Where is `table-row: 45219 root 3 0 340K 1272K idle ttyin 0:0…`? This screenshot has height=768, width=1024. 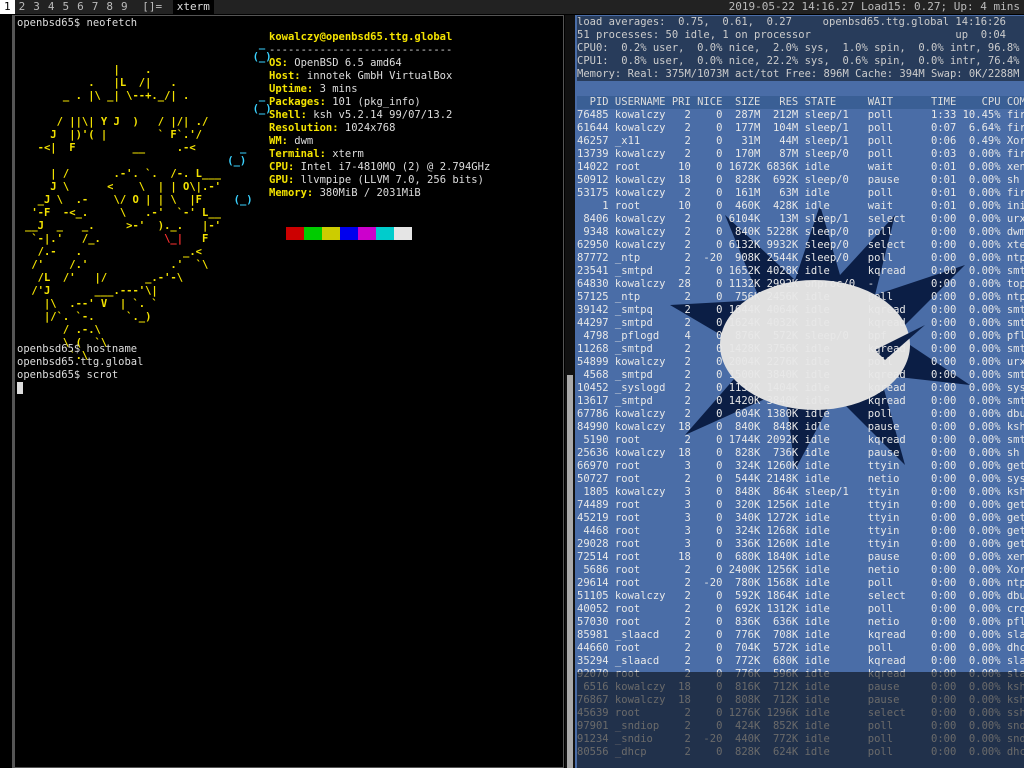
table-row: 45219 root 3 0 340K 1272K idle ttyin 0:0… is located at coordinates (800, 518).